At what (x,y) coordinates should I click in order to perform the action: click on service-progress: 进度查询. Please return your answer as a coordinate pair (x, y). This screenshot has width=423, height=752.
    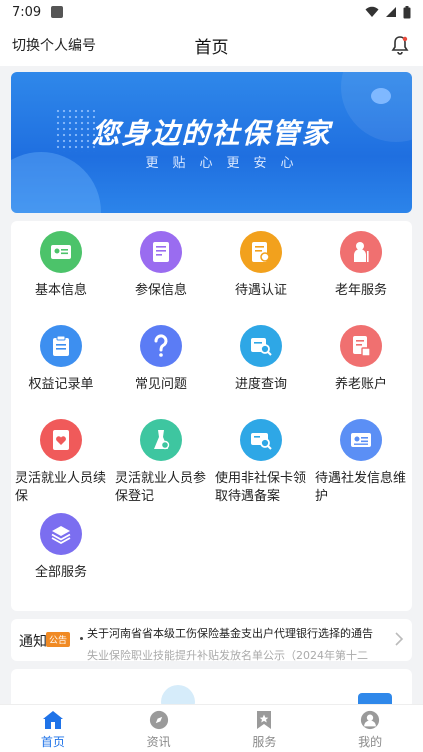
    Looking at the image, I should click on (261, 359).